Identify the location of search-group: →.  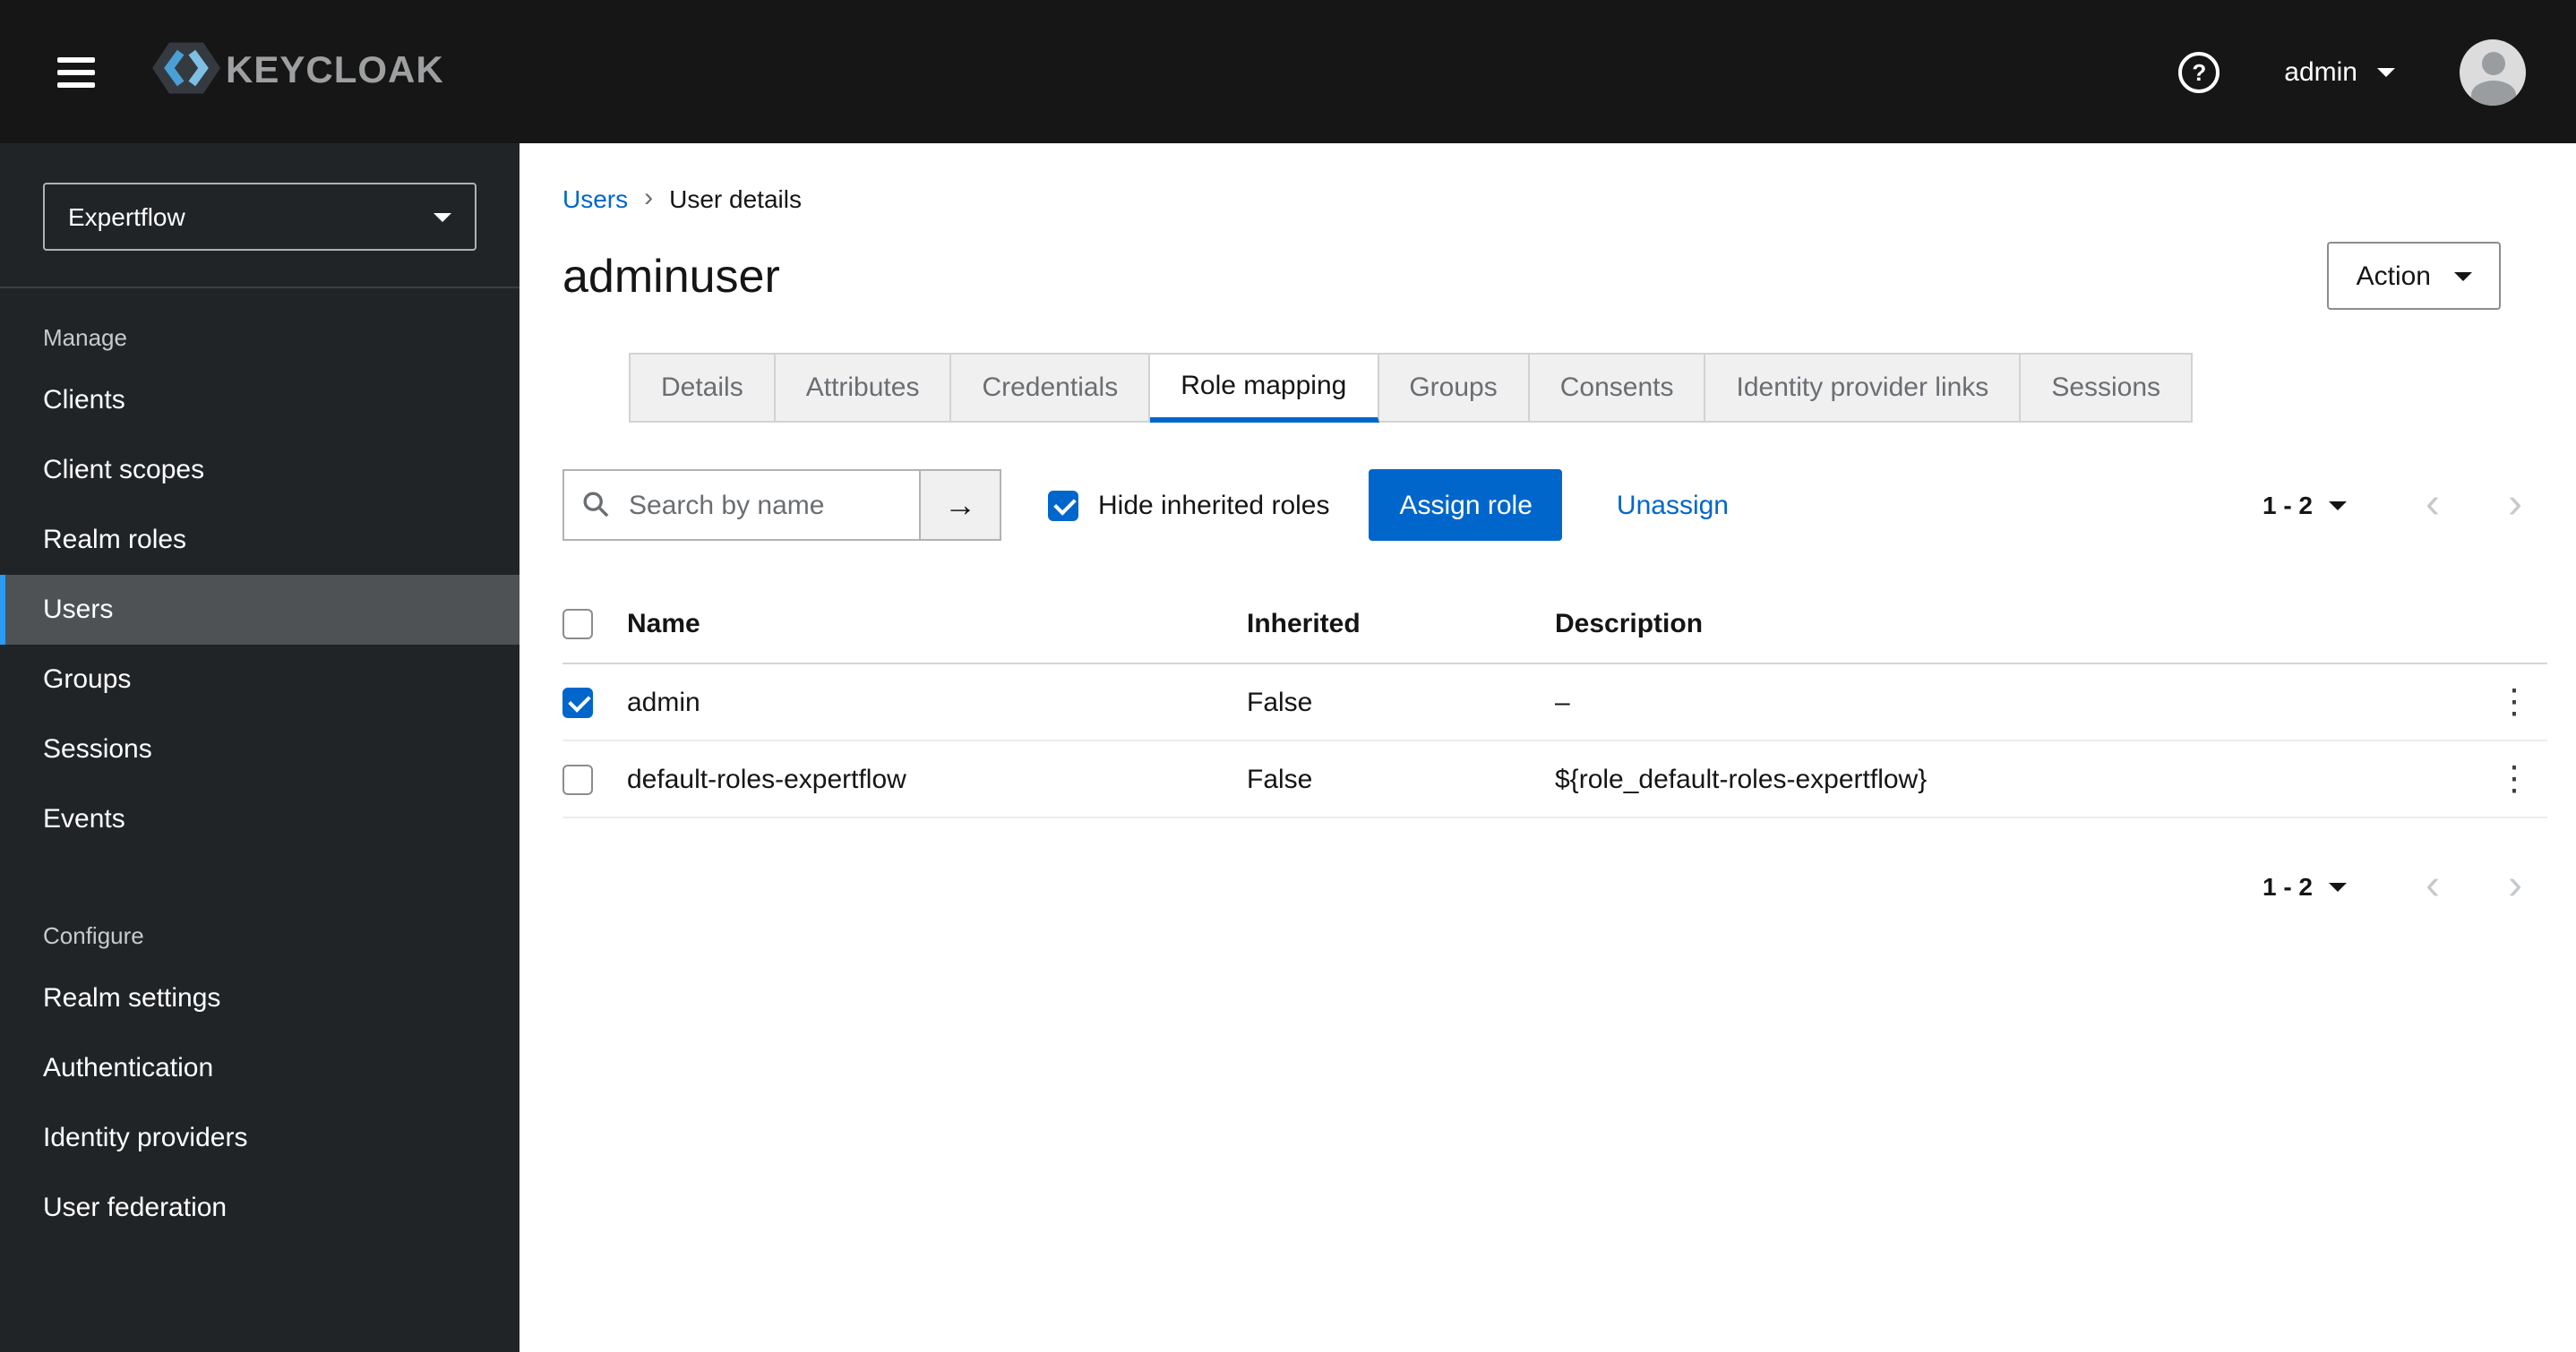
(781, 505).